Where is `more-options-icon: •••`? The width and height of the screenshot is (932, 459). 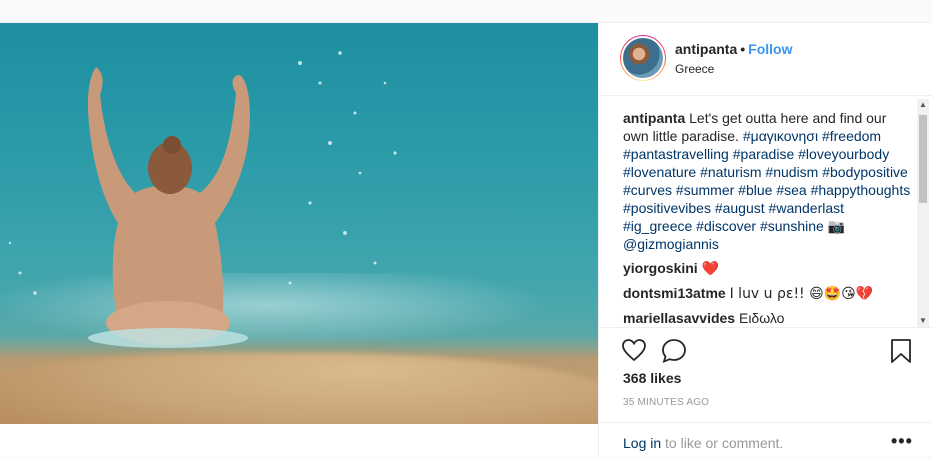 more-options-icon: ••• is located at coordinates (902, 441).